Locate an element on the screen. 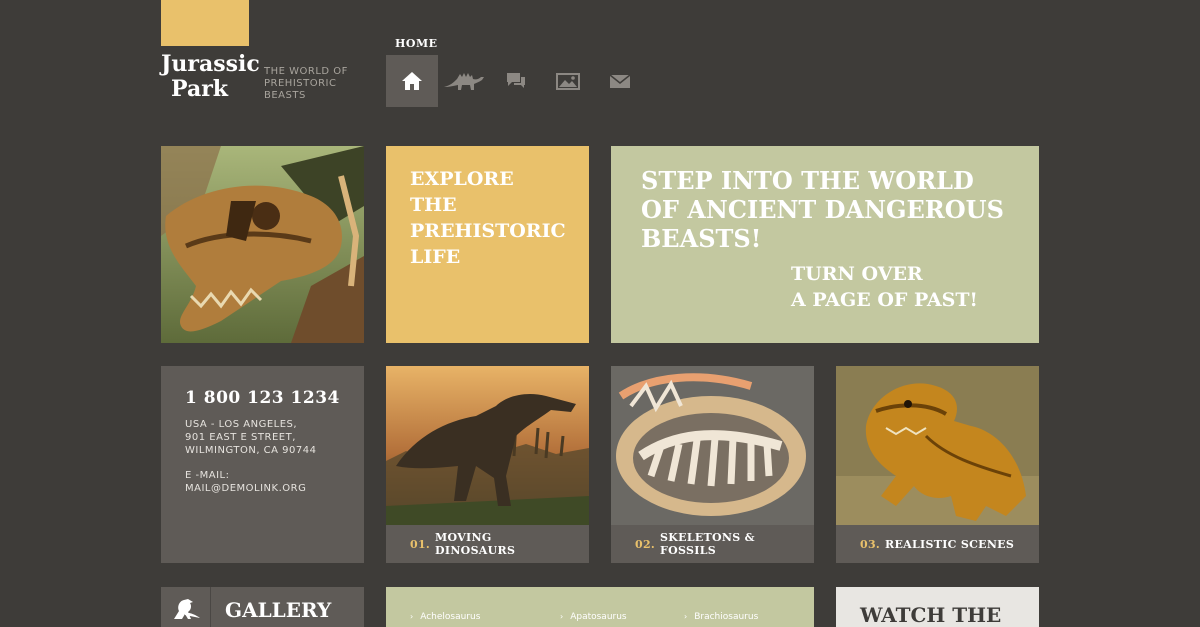 The width and height of the screenshot is (1200, 627). explore-tile: EXPLORE THE PREHISTORIC LIFE is located at coordinates (487, 244).